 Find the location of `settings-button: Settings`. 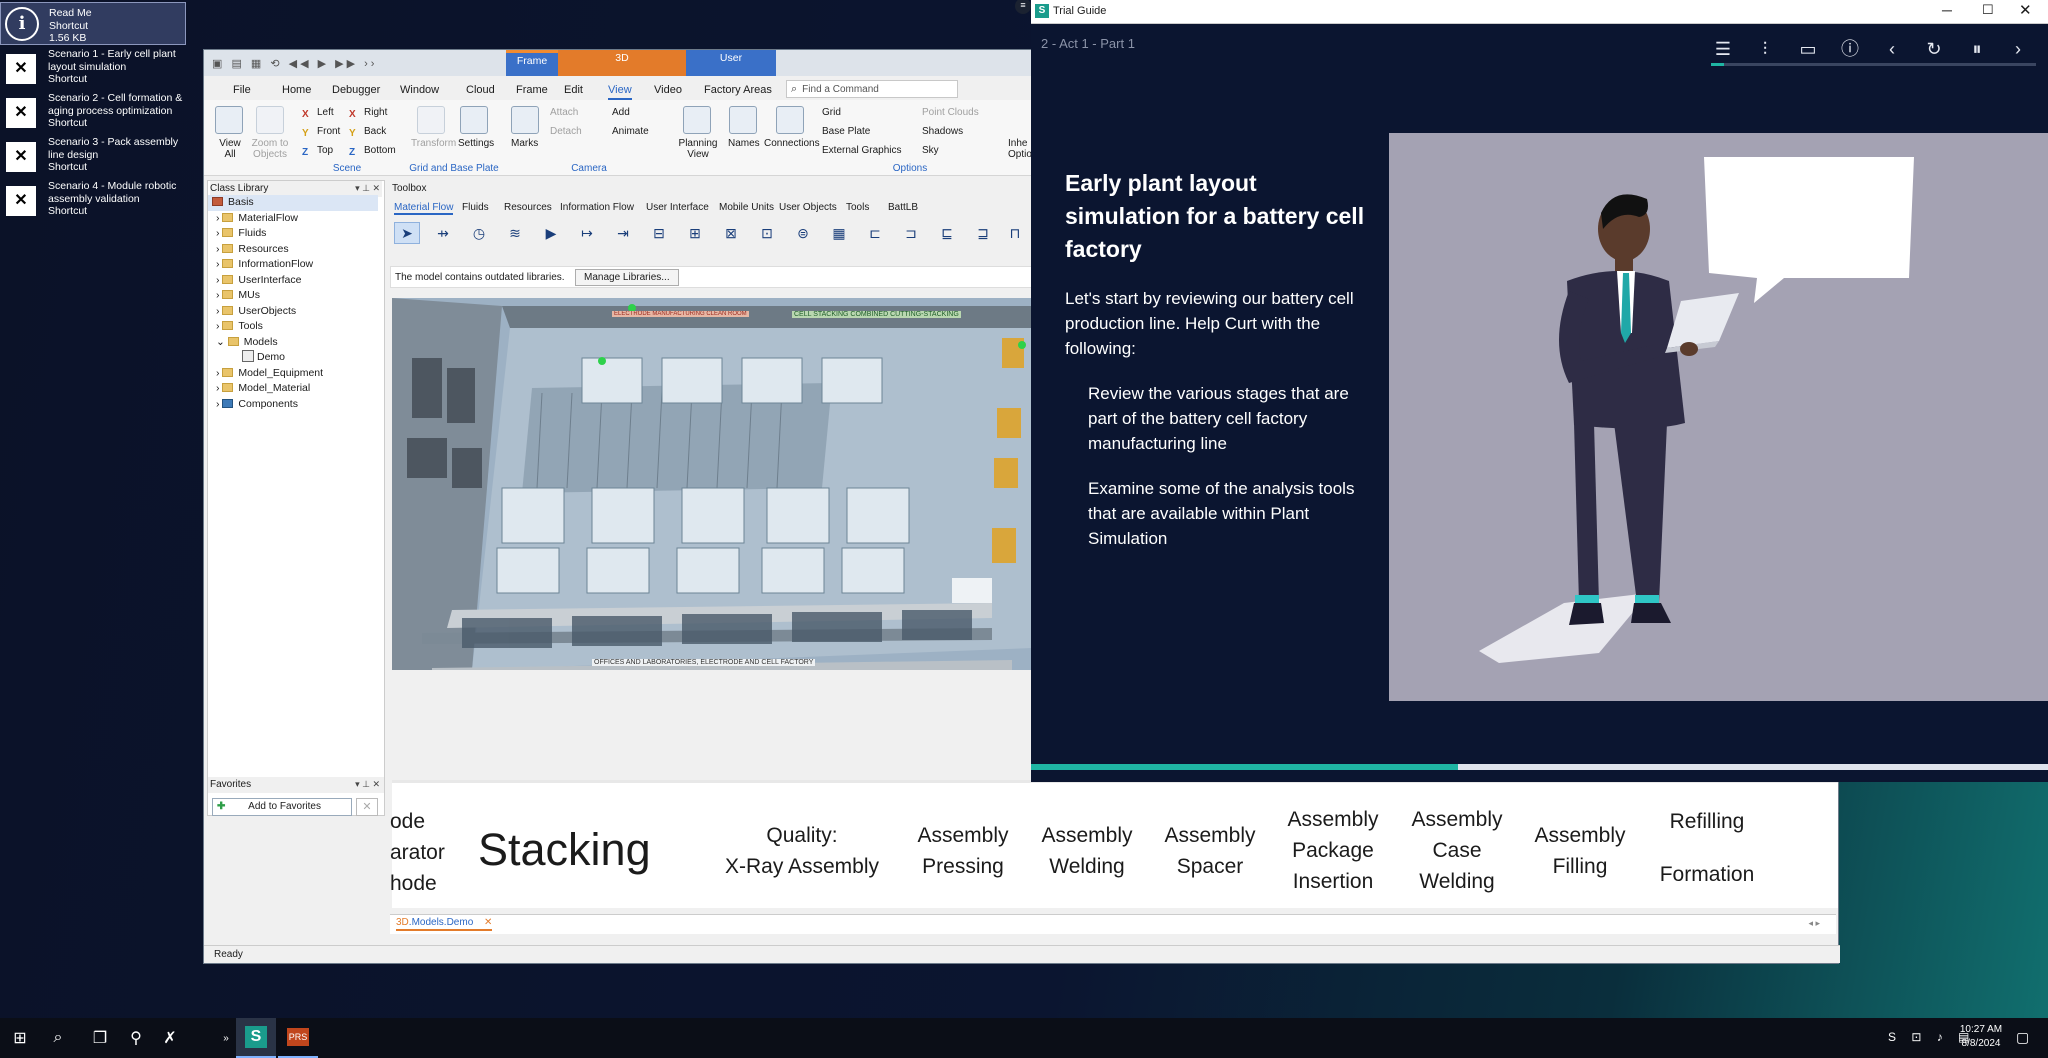

settings-button: Settings is located at coordinates (476, 143).